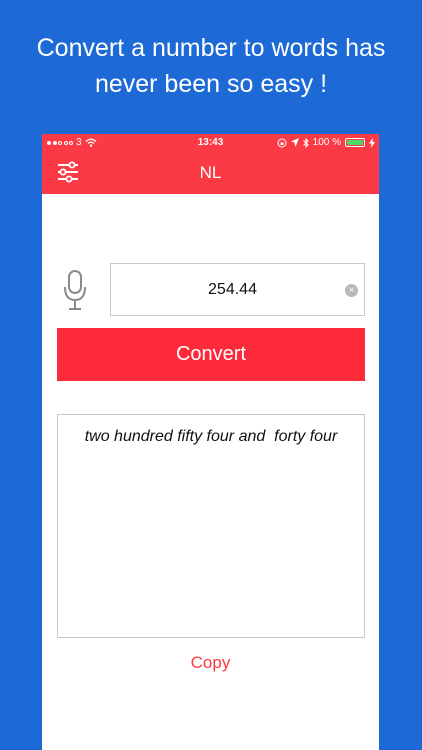 The height and width of the screenshot is (750, 422). Describe the element at coordinates (282, 142) in the screenshot. I see `lock-rotation-icon` at that location.